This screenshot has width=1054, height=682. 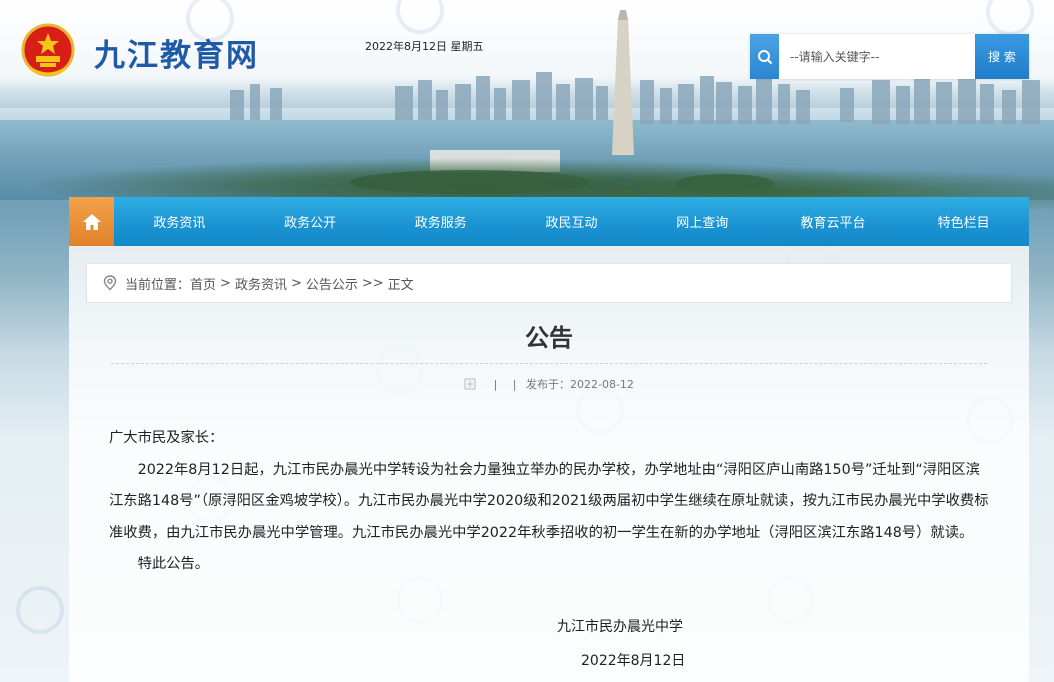 I want to click on main-nav: 政务资讯 政务公开 政务服务 政民互动 网上查询 教育云平台 特色栏目, so click(x=549, y=221).